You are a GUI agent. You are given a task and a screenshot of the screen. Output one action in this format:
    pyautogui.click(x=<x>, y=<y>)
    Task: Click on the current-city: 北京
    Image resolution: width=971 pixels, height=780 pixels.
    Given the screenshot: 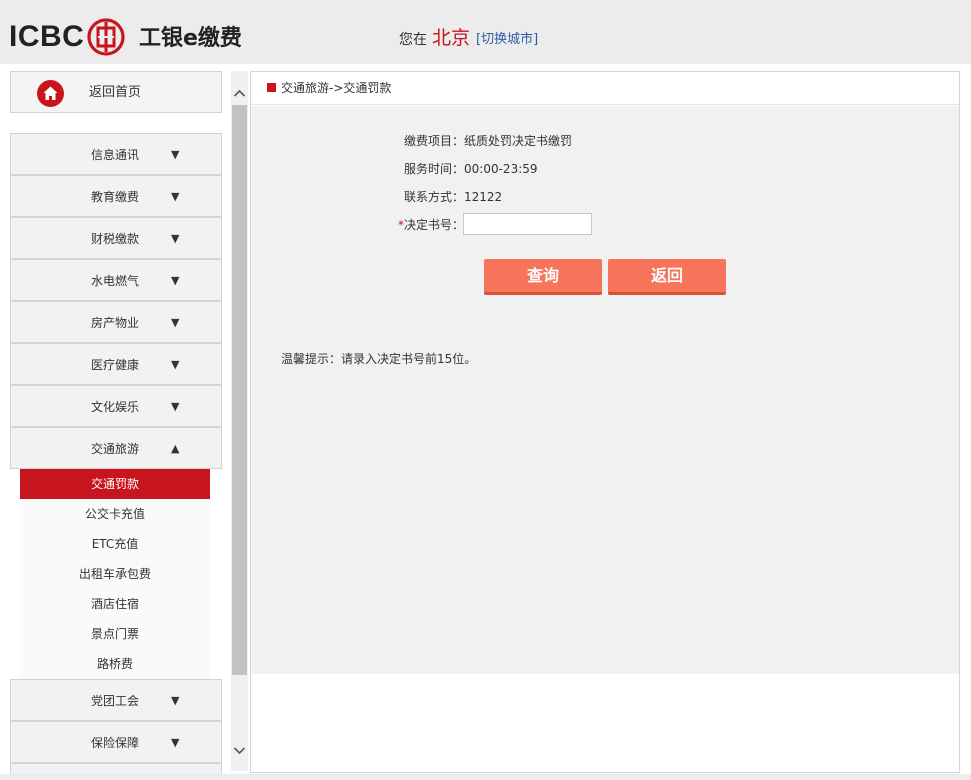 What is the action you would take?
    pyautogui.click(x=451, y=38)
    